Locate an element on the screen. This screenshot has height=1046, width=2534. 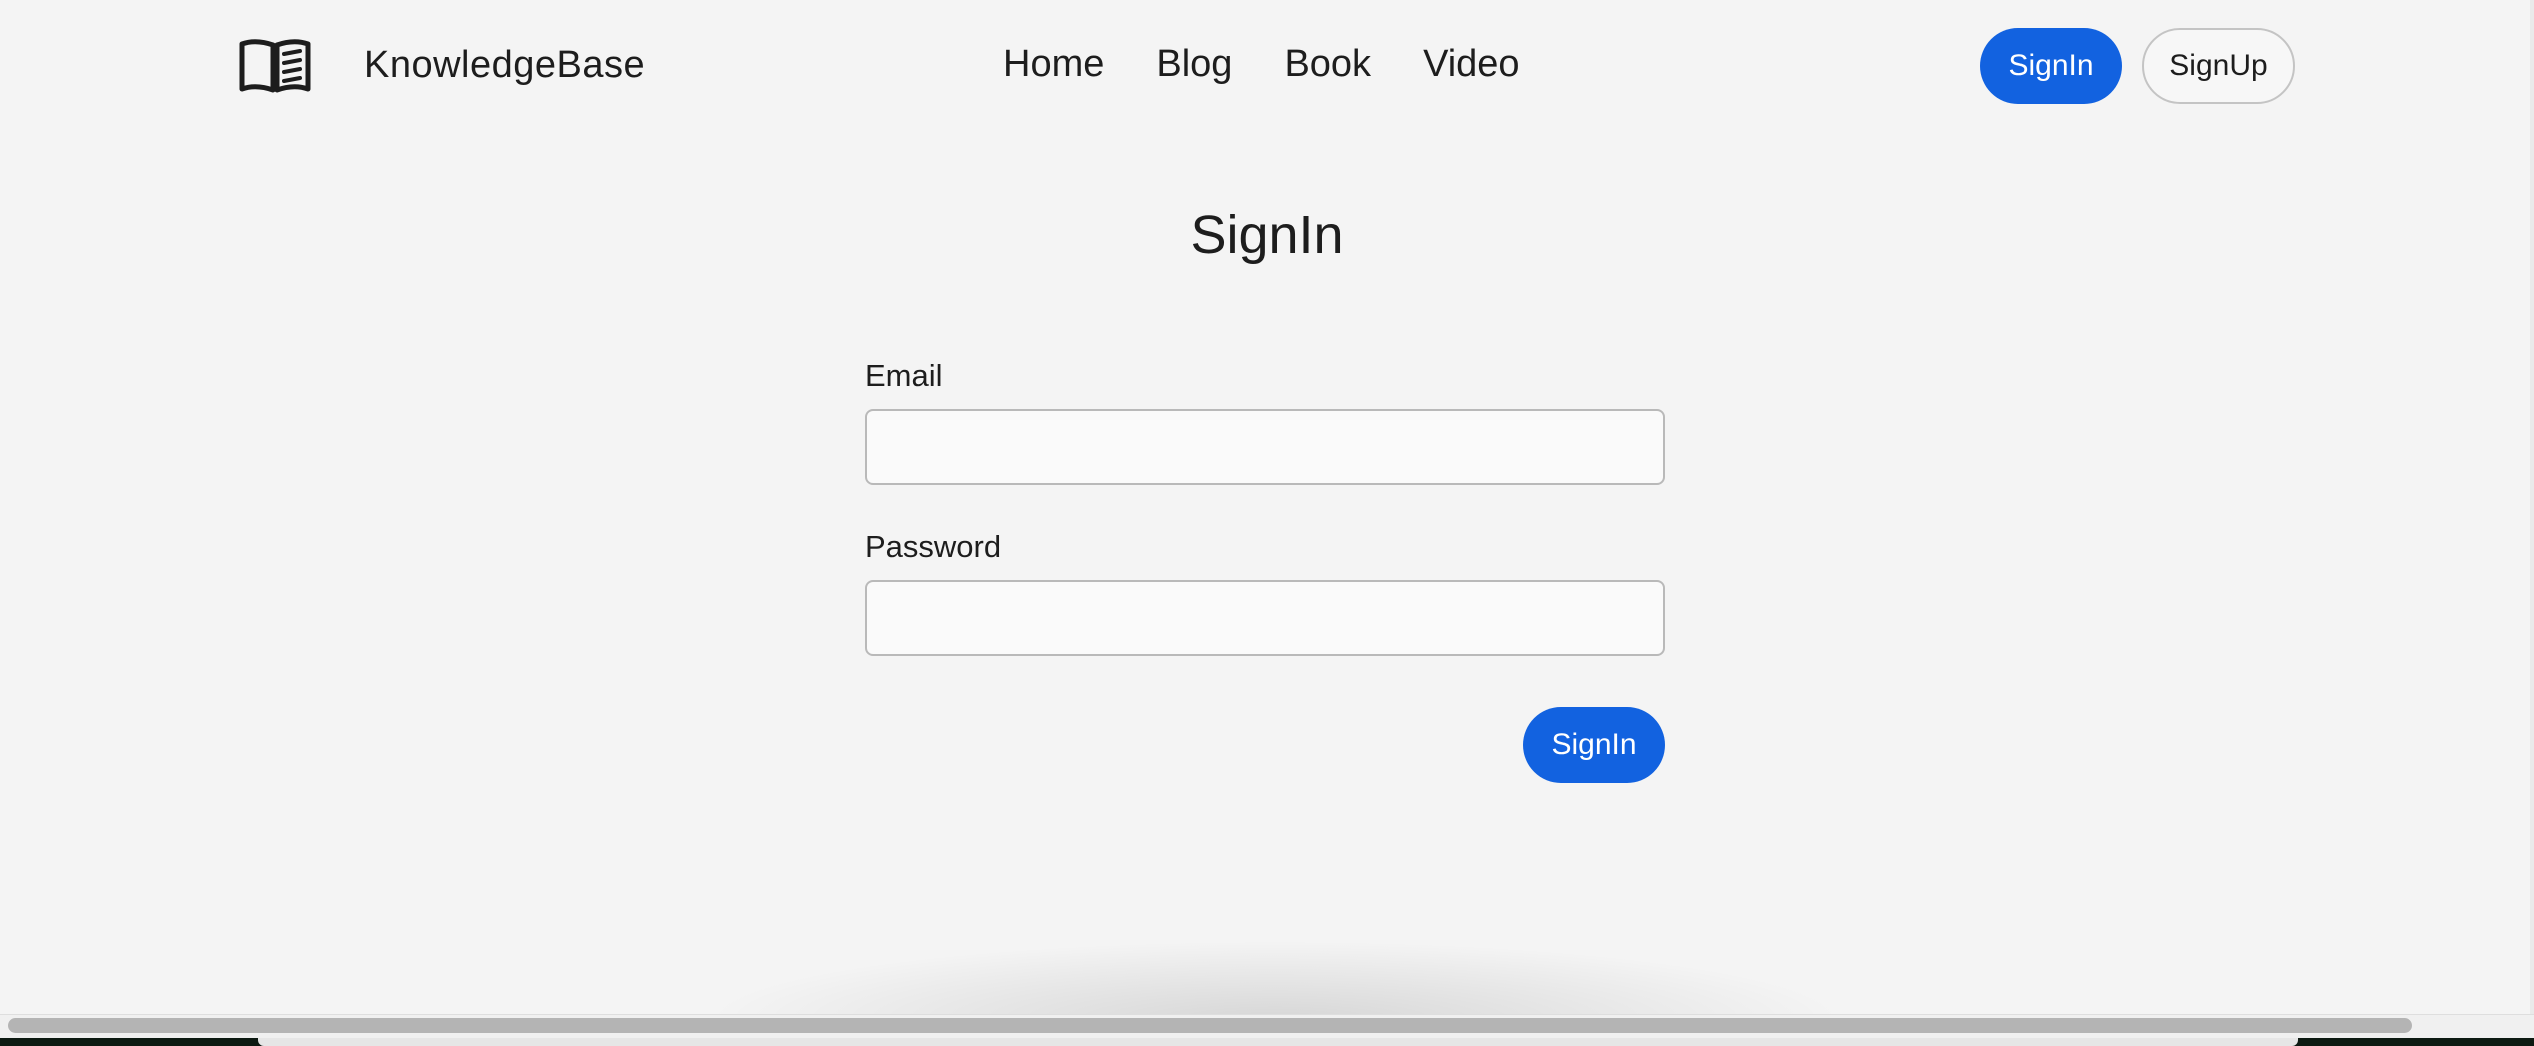
brand-name: KnowledgeBase is located at coordinates (504, 65).